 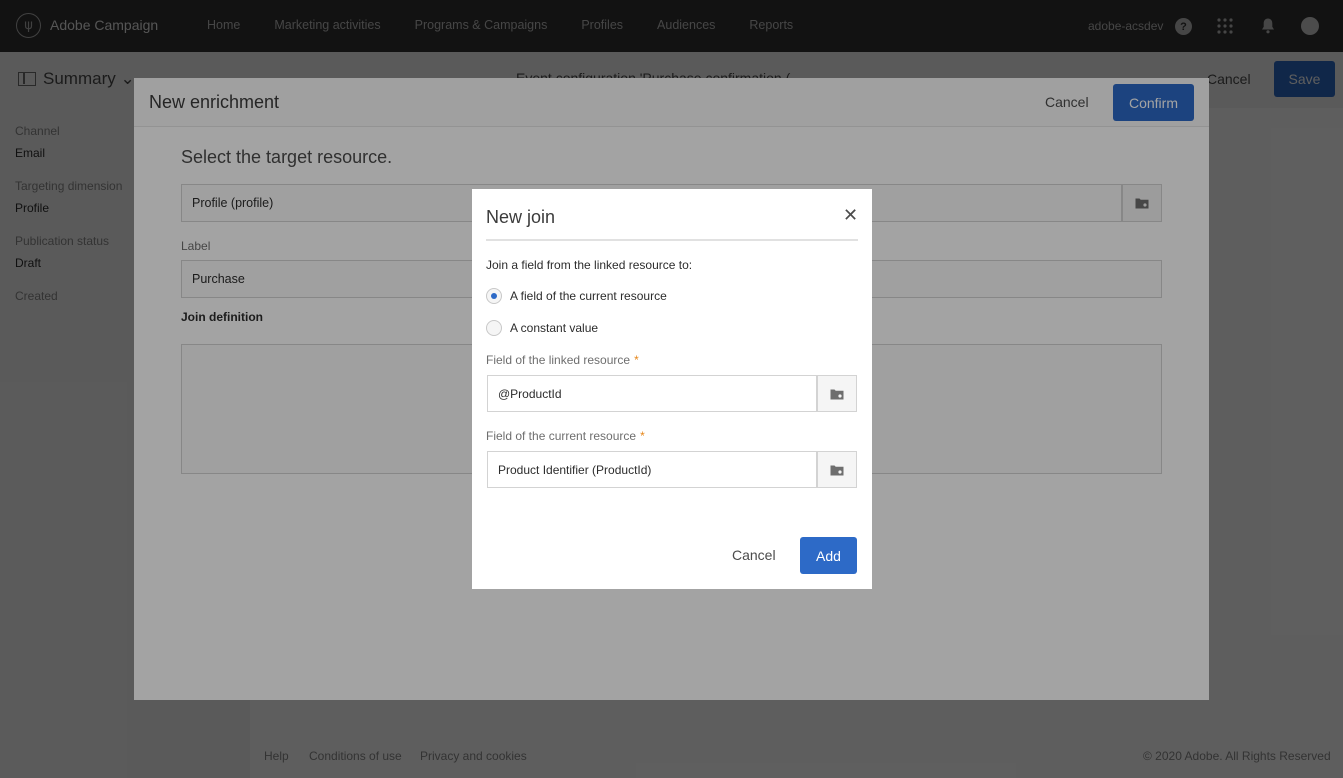 What do you see at coordinates (652, 469) in the screenshot?
I see `current-field-input: Product Identifier (ProductId)` at bounding box center [652, 469].